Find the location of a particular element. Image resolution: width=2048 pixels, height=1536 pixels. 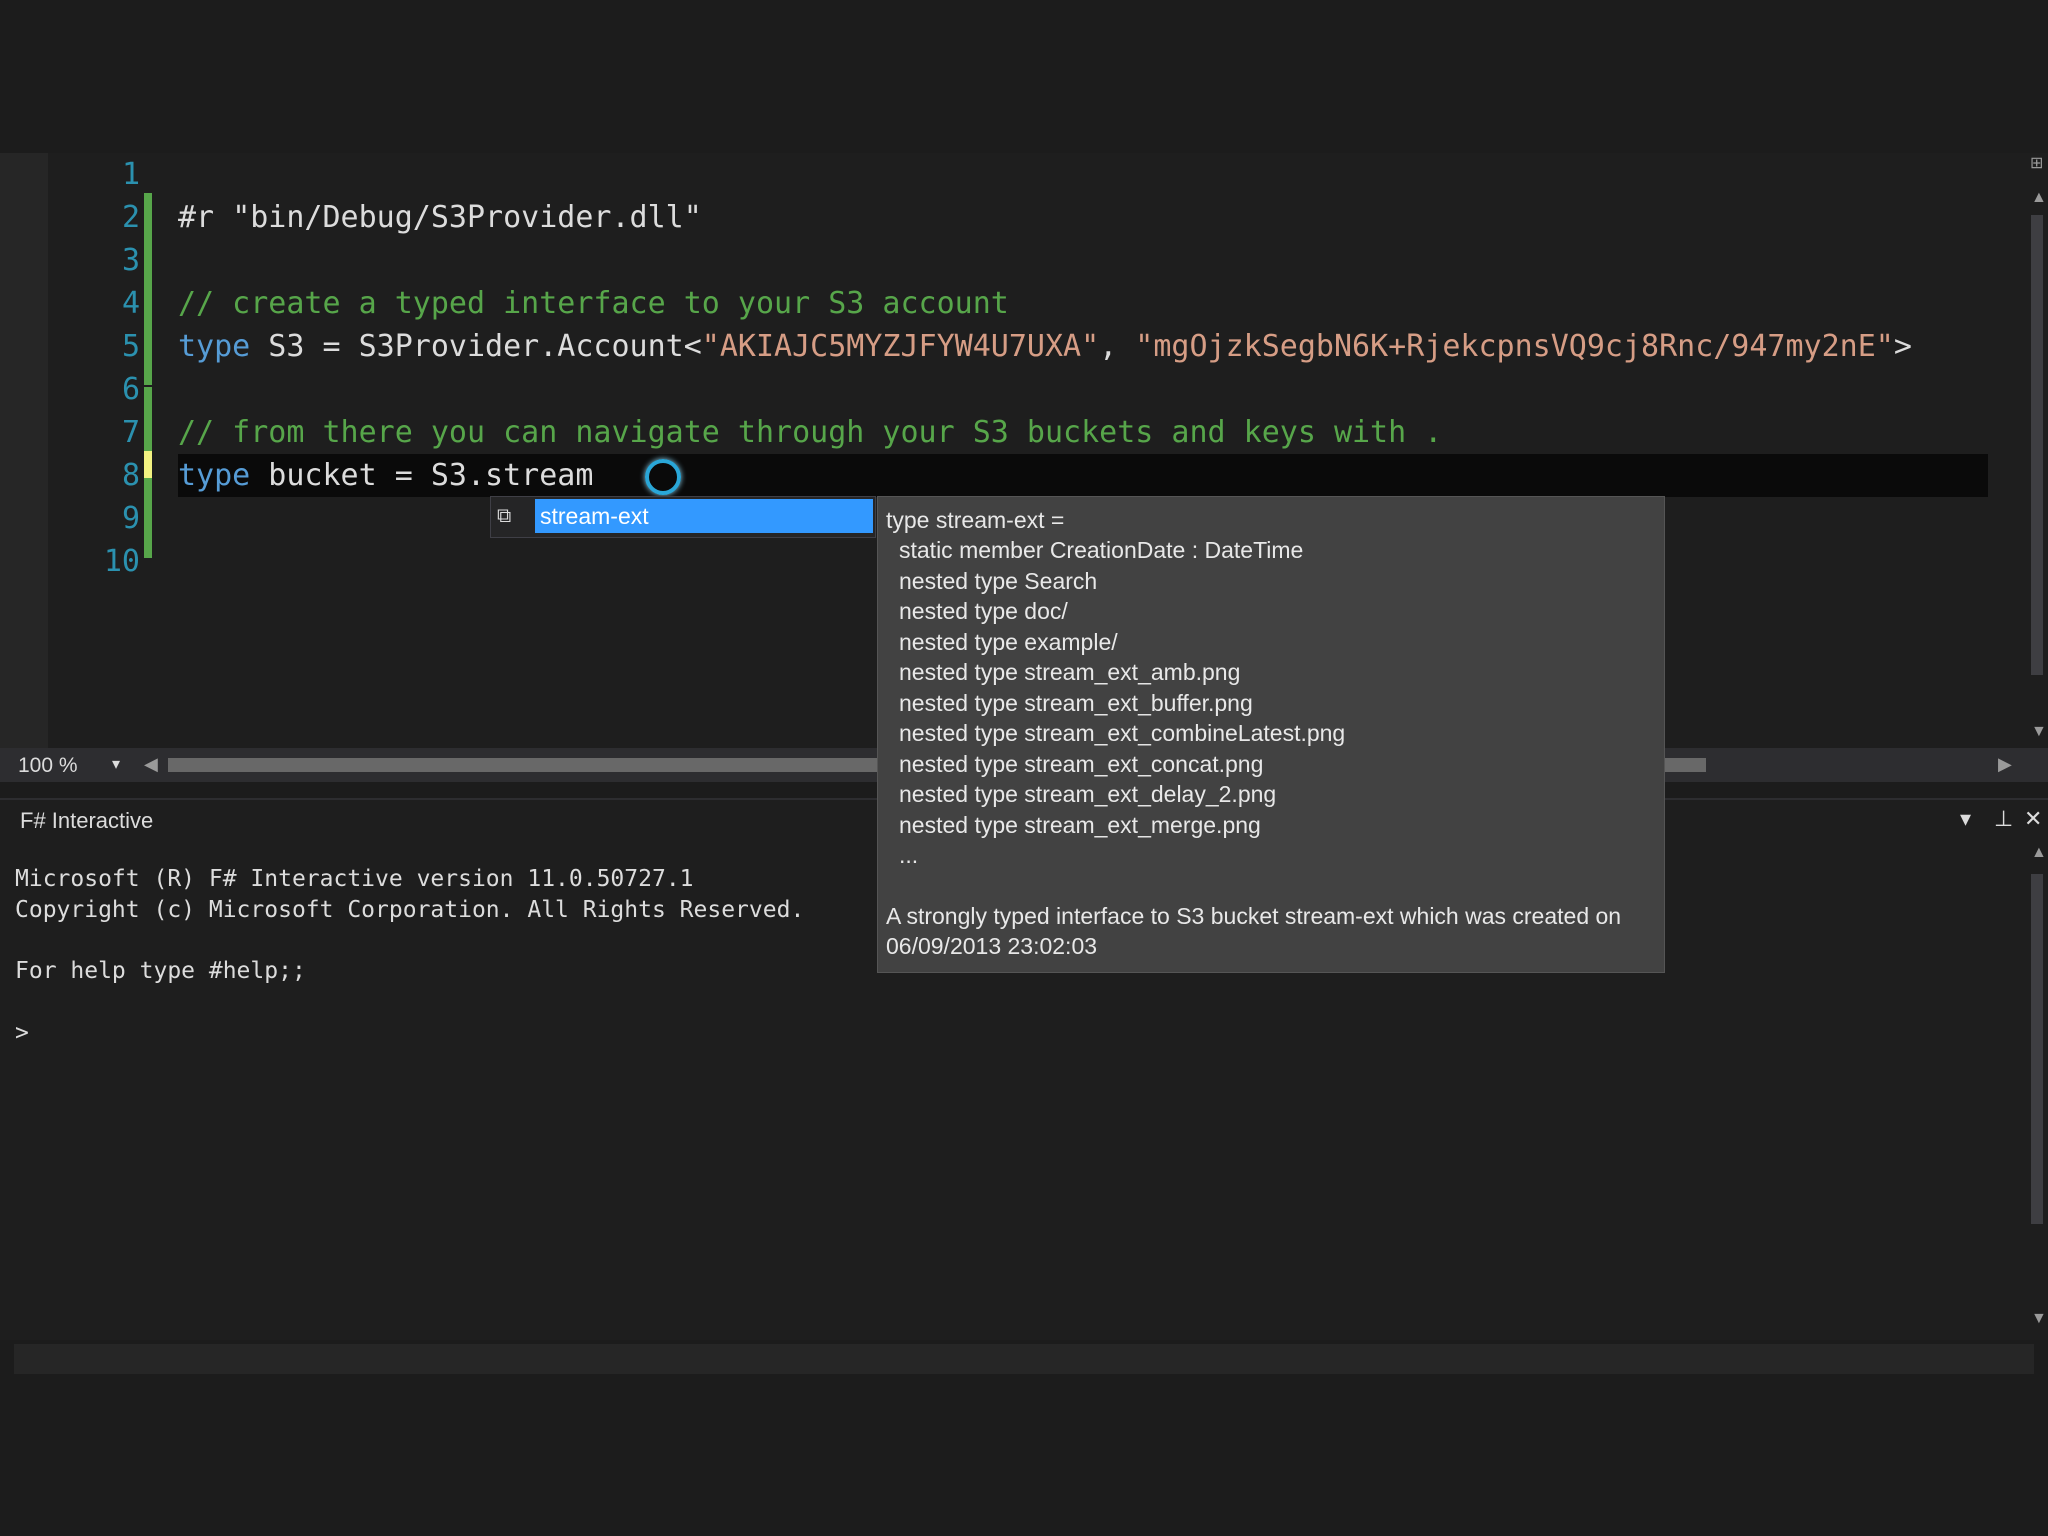

line-number: 6 is located at coordinates (130, 389).